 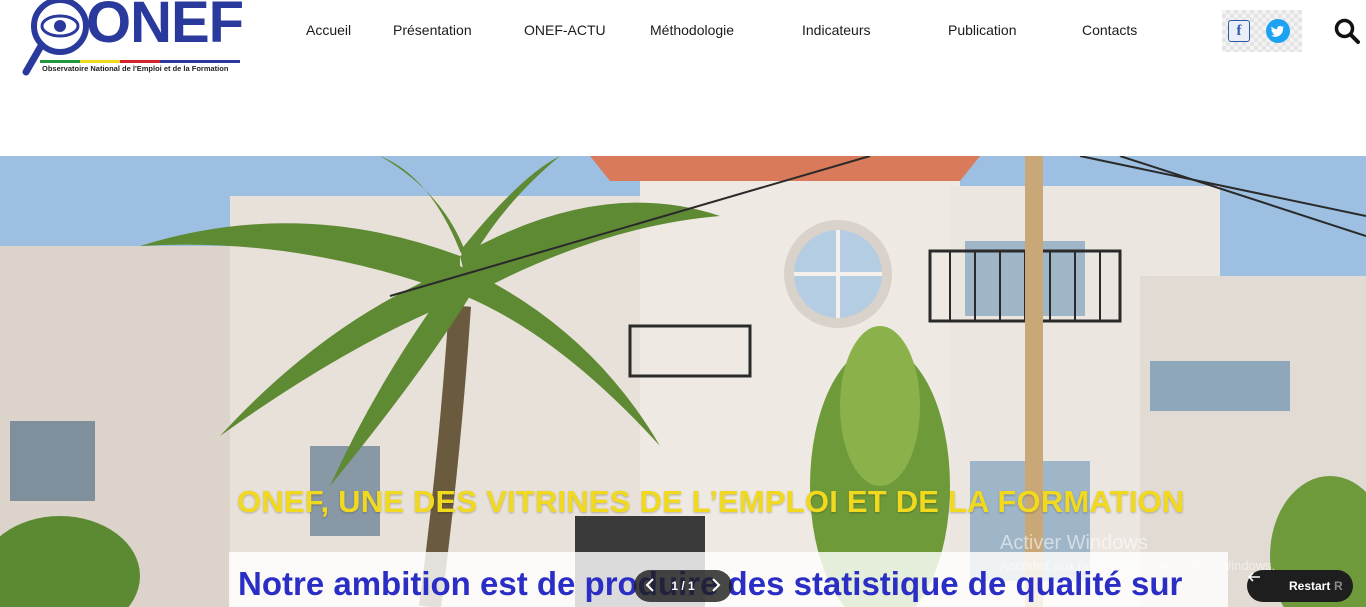 What do you see at coordinates (432, 30) in the screenshot?
I see `nav-presentation: Présentation` at bounding box center [432, 30].